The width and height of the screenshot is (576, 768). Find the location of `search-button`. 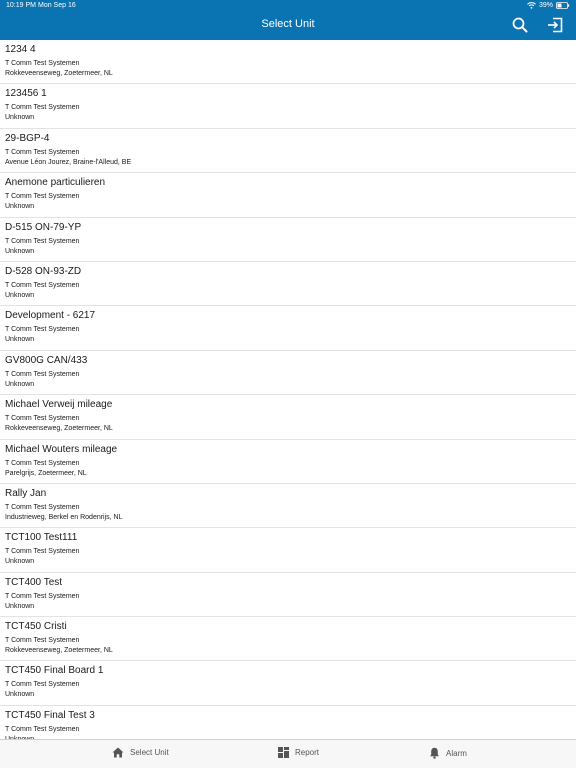

search-button is located at coordinates (520, 25).